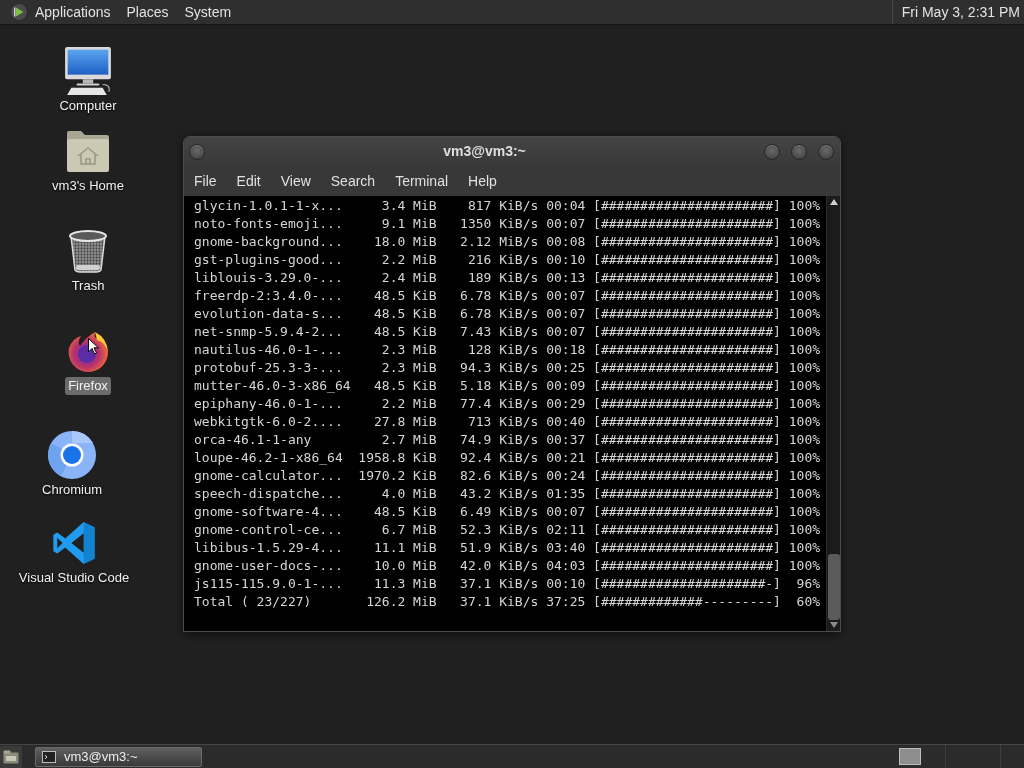 Image resolution: width=1024 pixels, height=768 pixels. I want to click on file-size: 11.1 MiB, so click(405, 548).